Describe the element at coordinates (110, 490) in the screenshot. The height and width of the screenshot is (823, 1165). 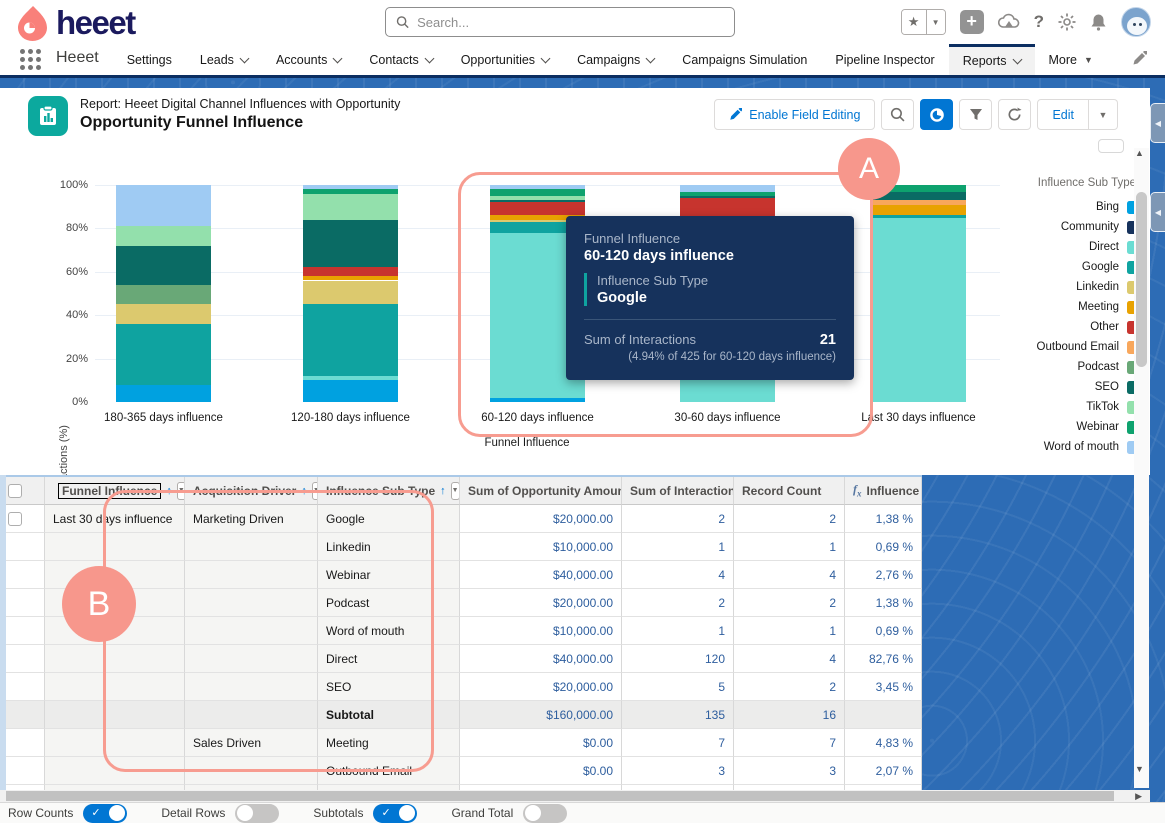
I see `column-label: Funnel Influence` at that location.